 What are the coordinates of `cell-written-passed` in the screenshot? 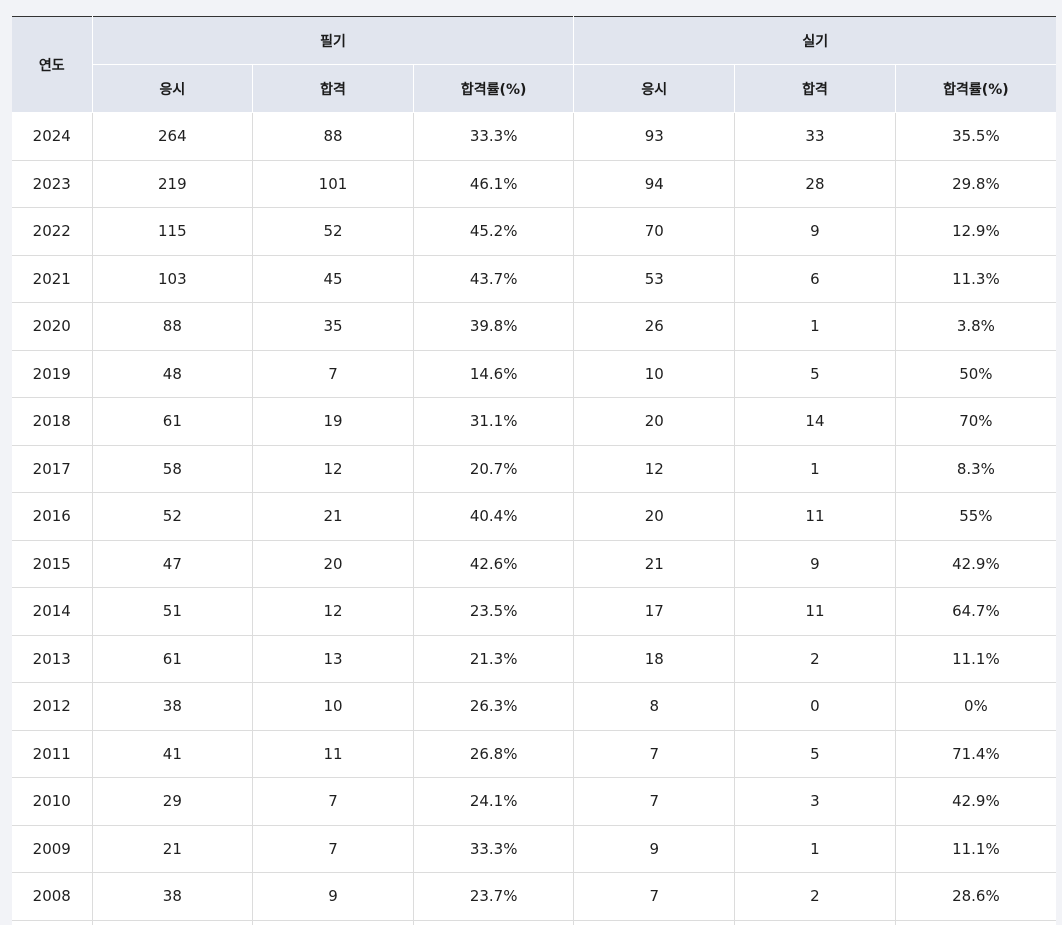 It's located at (333, 922).